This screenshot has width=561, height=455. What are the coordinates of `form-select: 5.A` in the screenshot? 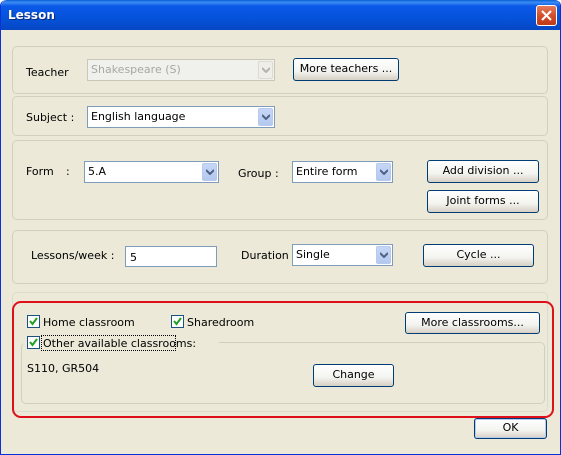 It's located at (151, 172).